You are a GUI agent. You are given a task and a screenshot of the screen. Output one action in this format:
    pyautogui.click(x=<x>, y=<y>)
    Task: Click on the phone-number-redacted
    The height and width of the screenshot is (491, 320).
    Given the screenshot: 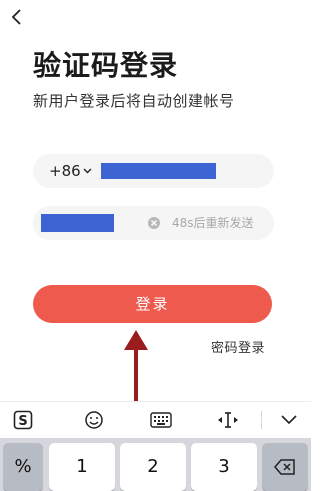 What is the action you would take?
    pyautogui.click(x=158, y=171)
    